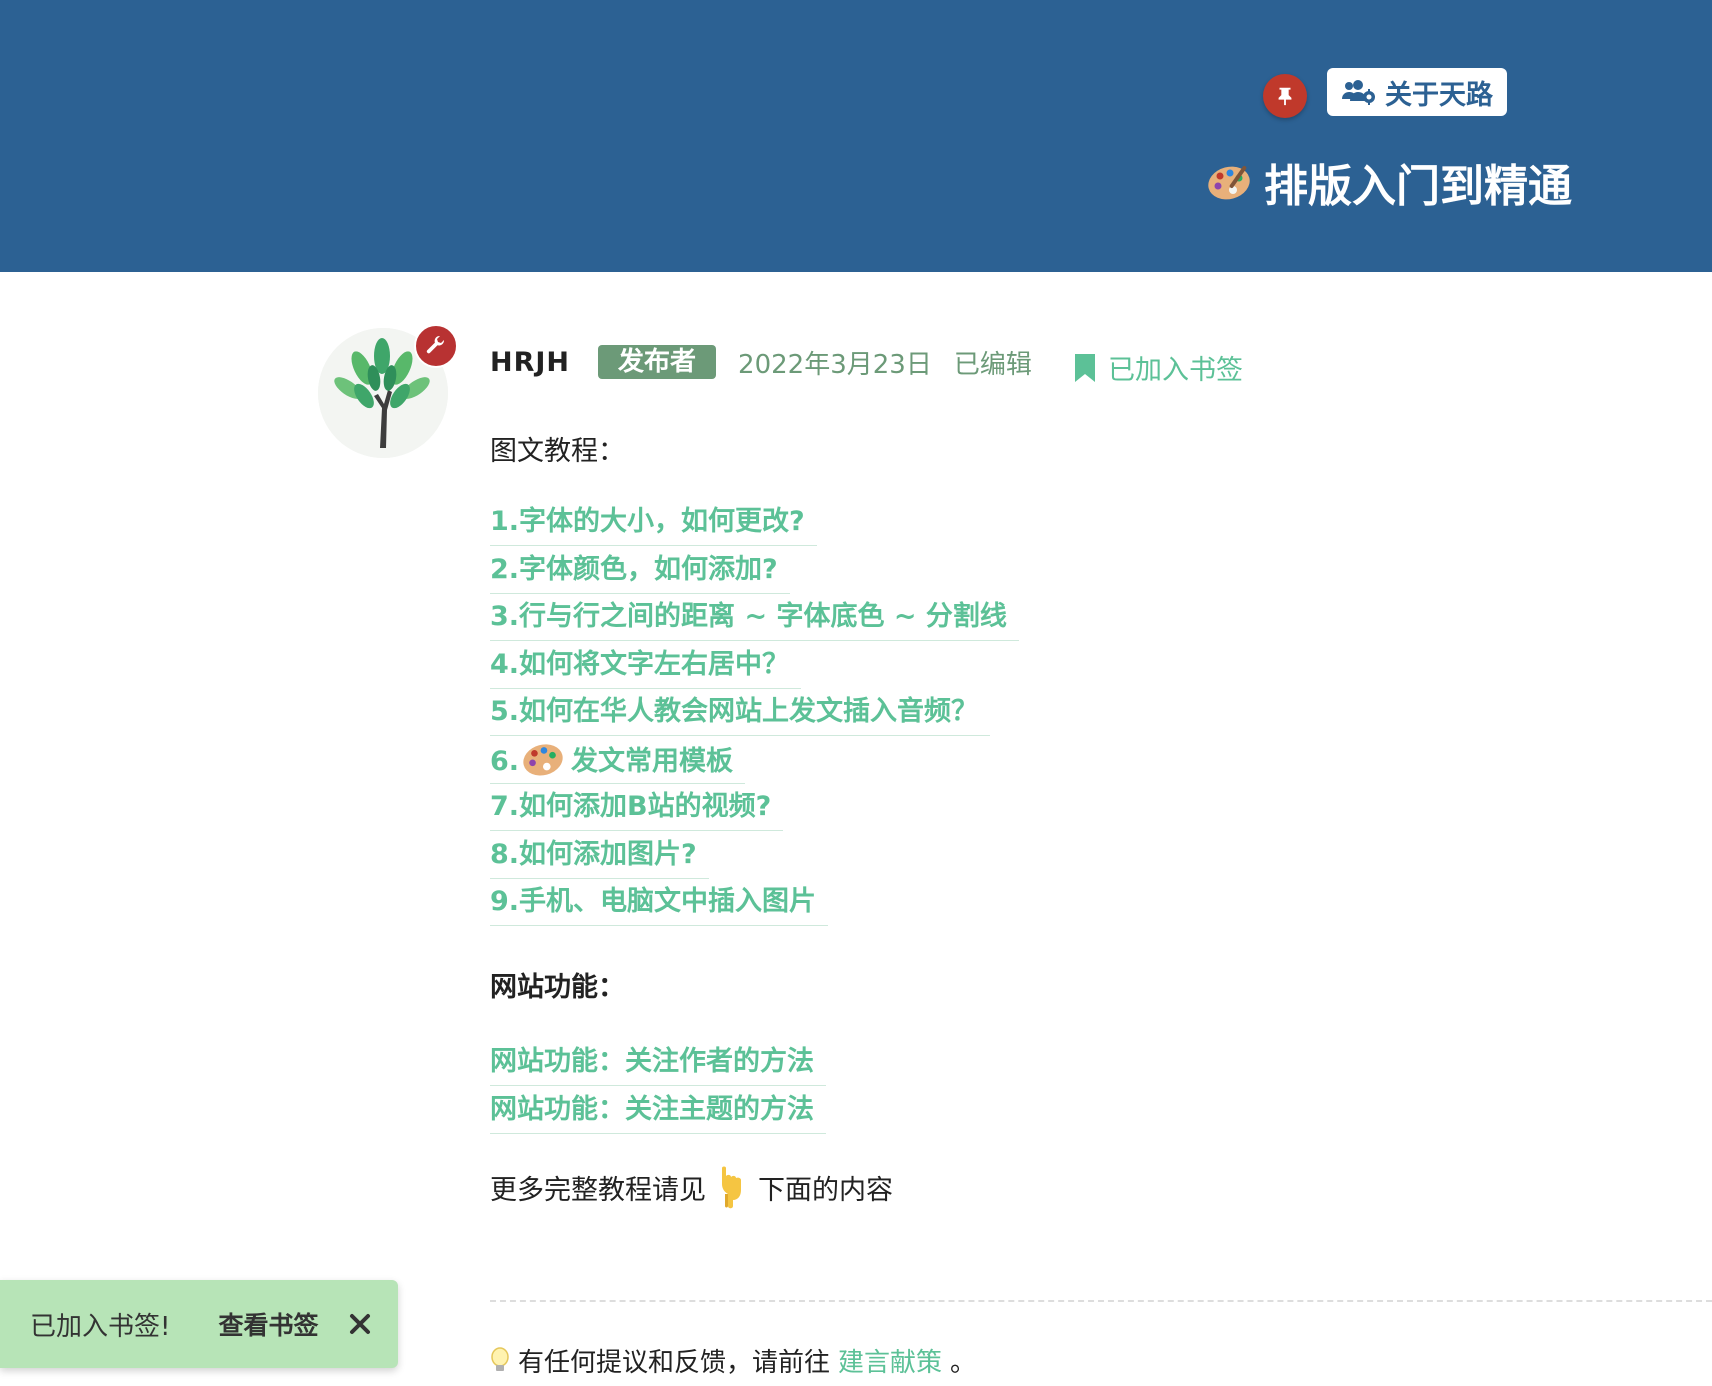 The width and height of the screenshot is (1712, 1386). I want to click on tutorial-link-8: 8.如何添加图片?, so click(599, 857).